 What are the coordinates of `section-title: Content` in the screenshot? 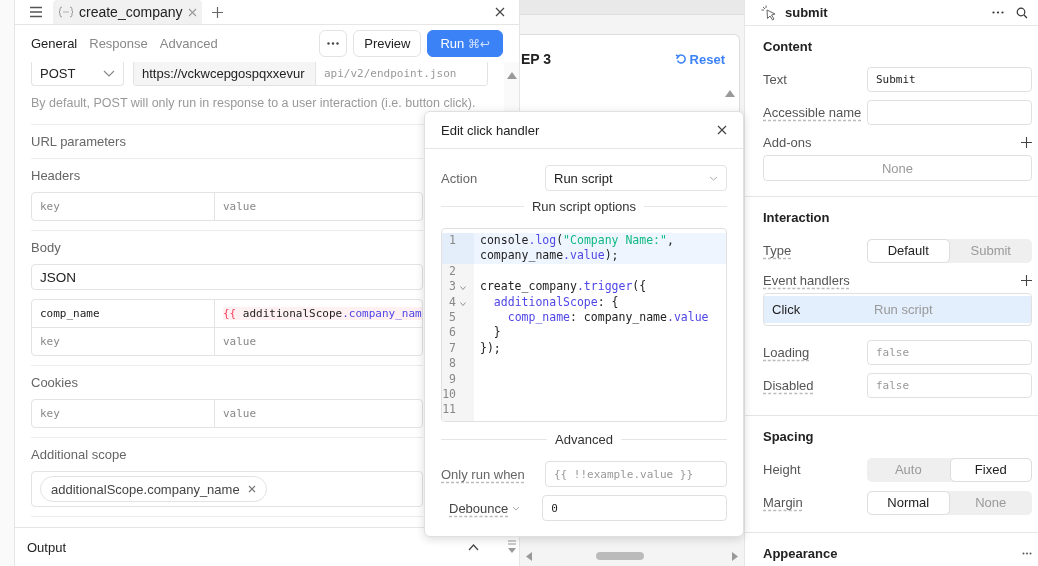 It's located at (788, 46).